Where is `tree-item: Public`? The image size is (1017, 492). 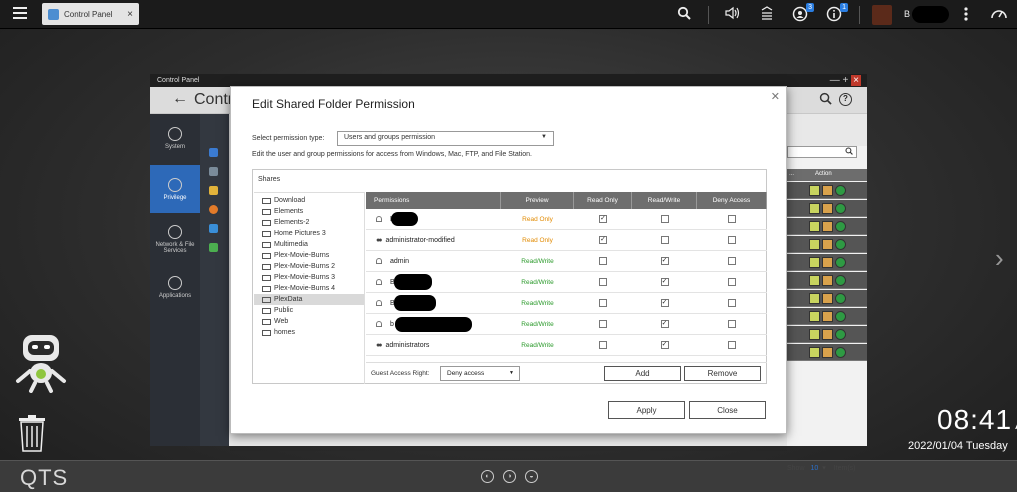
tree-item: Public is located at coordinates (309, 310).